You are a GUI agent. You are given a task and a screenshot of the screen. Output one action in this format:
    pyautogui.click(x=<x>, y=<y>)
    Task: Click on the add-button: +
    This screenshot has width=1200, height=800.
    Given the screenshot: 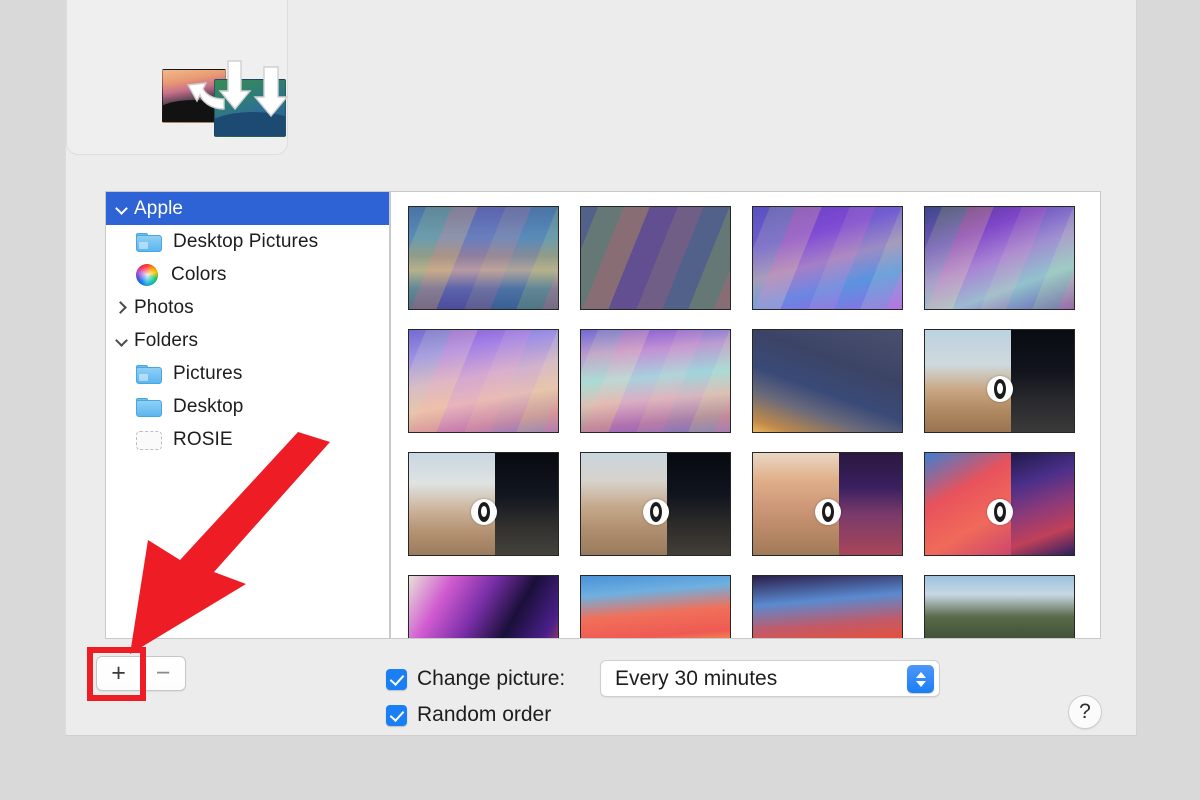 What is the action you would take?
    pyautogui.click(x=118, y=673)
    